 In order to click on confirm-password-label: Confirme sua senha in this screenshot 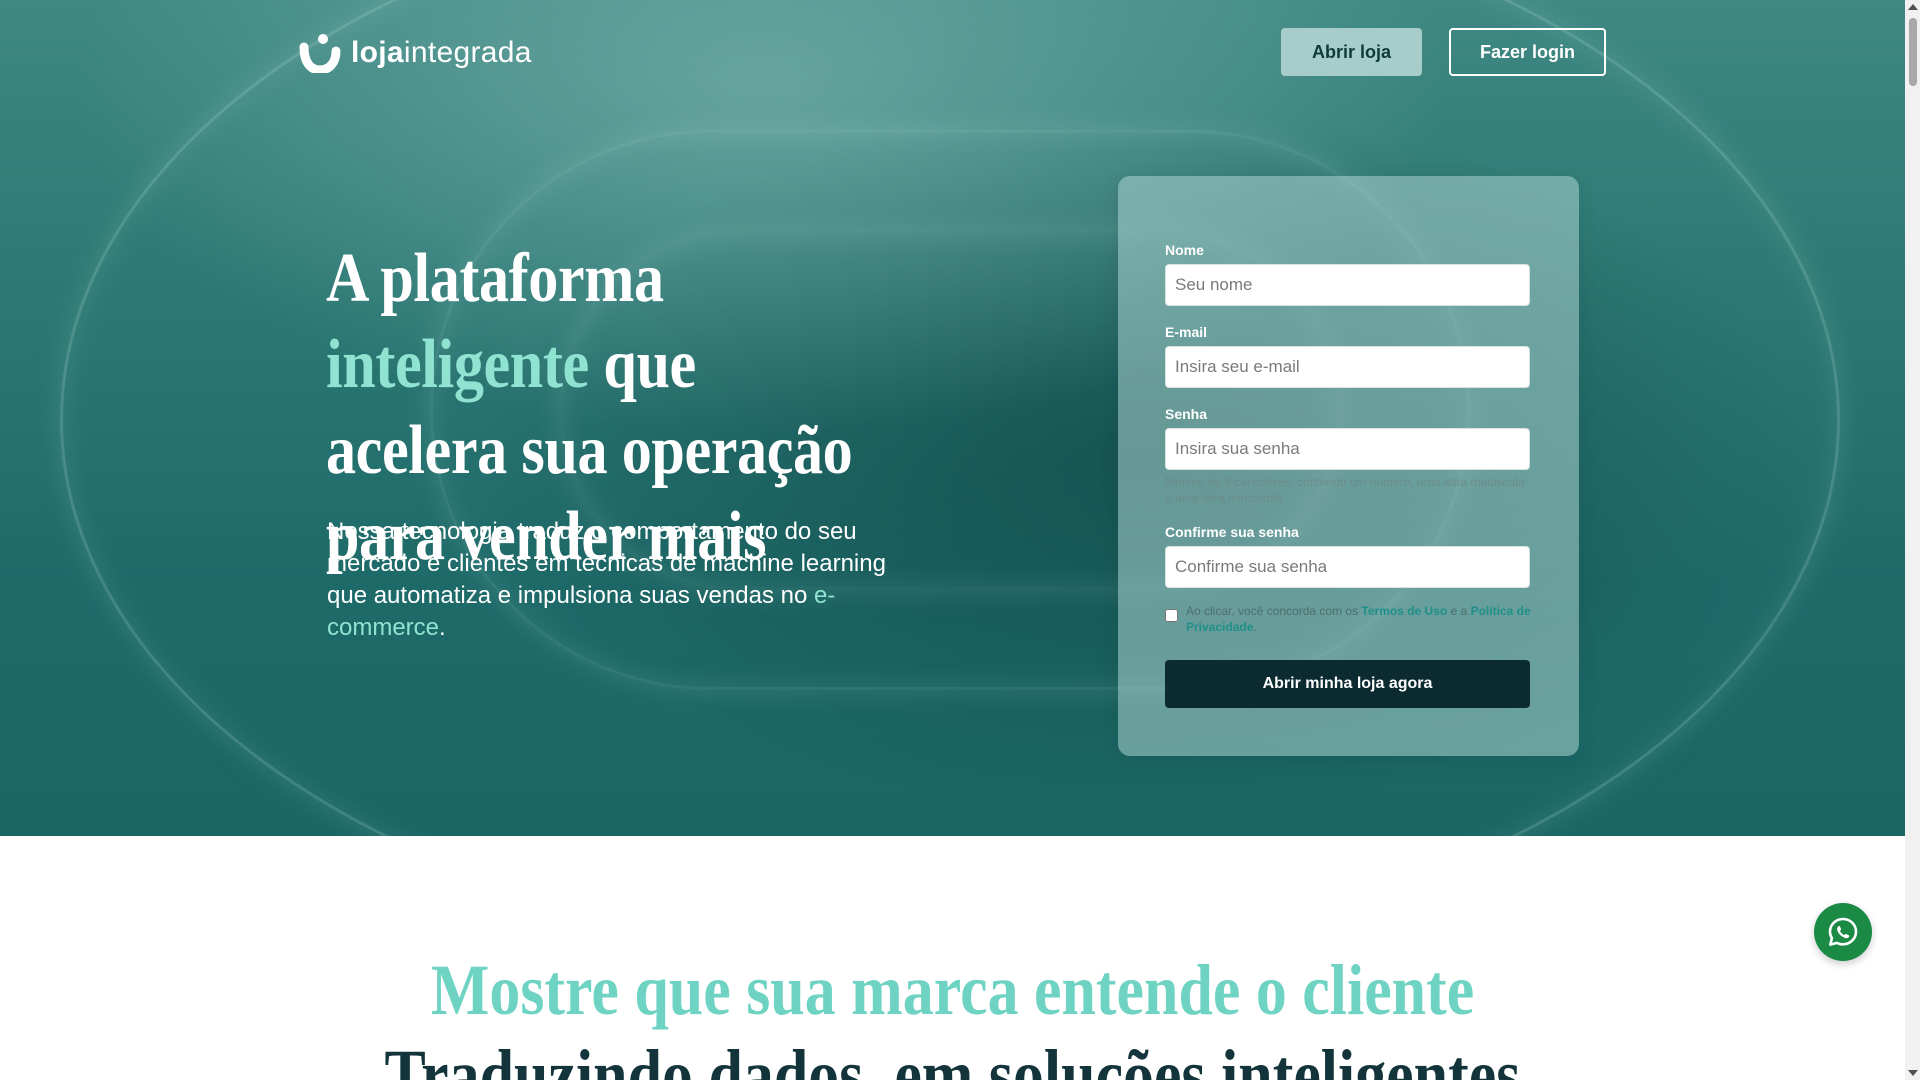, I will do `click(1232, 532)`.